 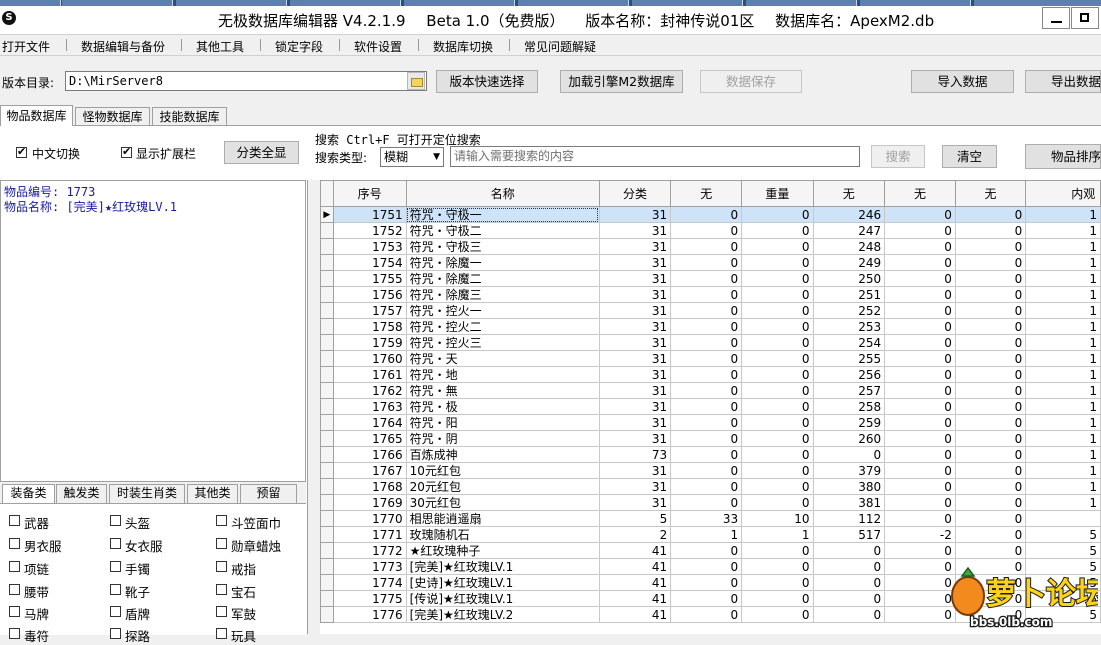 What do you see at coordinates (268, 493) in the screenshot?
I see `cat-tab-reserved: 预留` at bounding box center [268, 493].